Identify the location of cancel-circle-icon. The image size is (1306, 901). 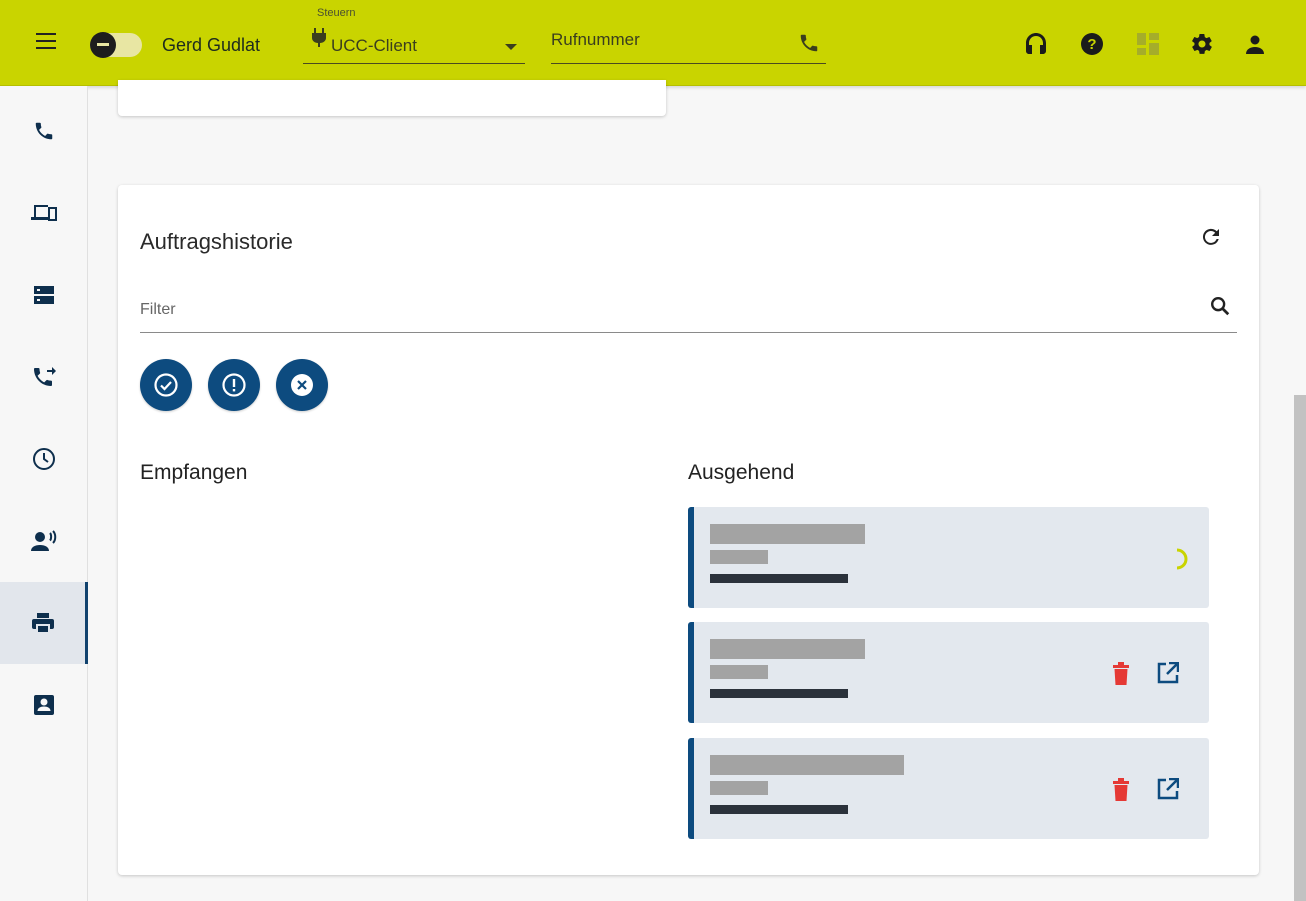
(302, 385).